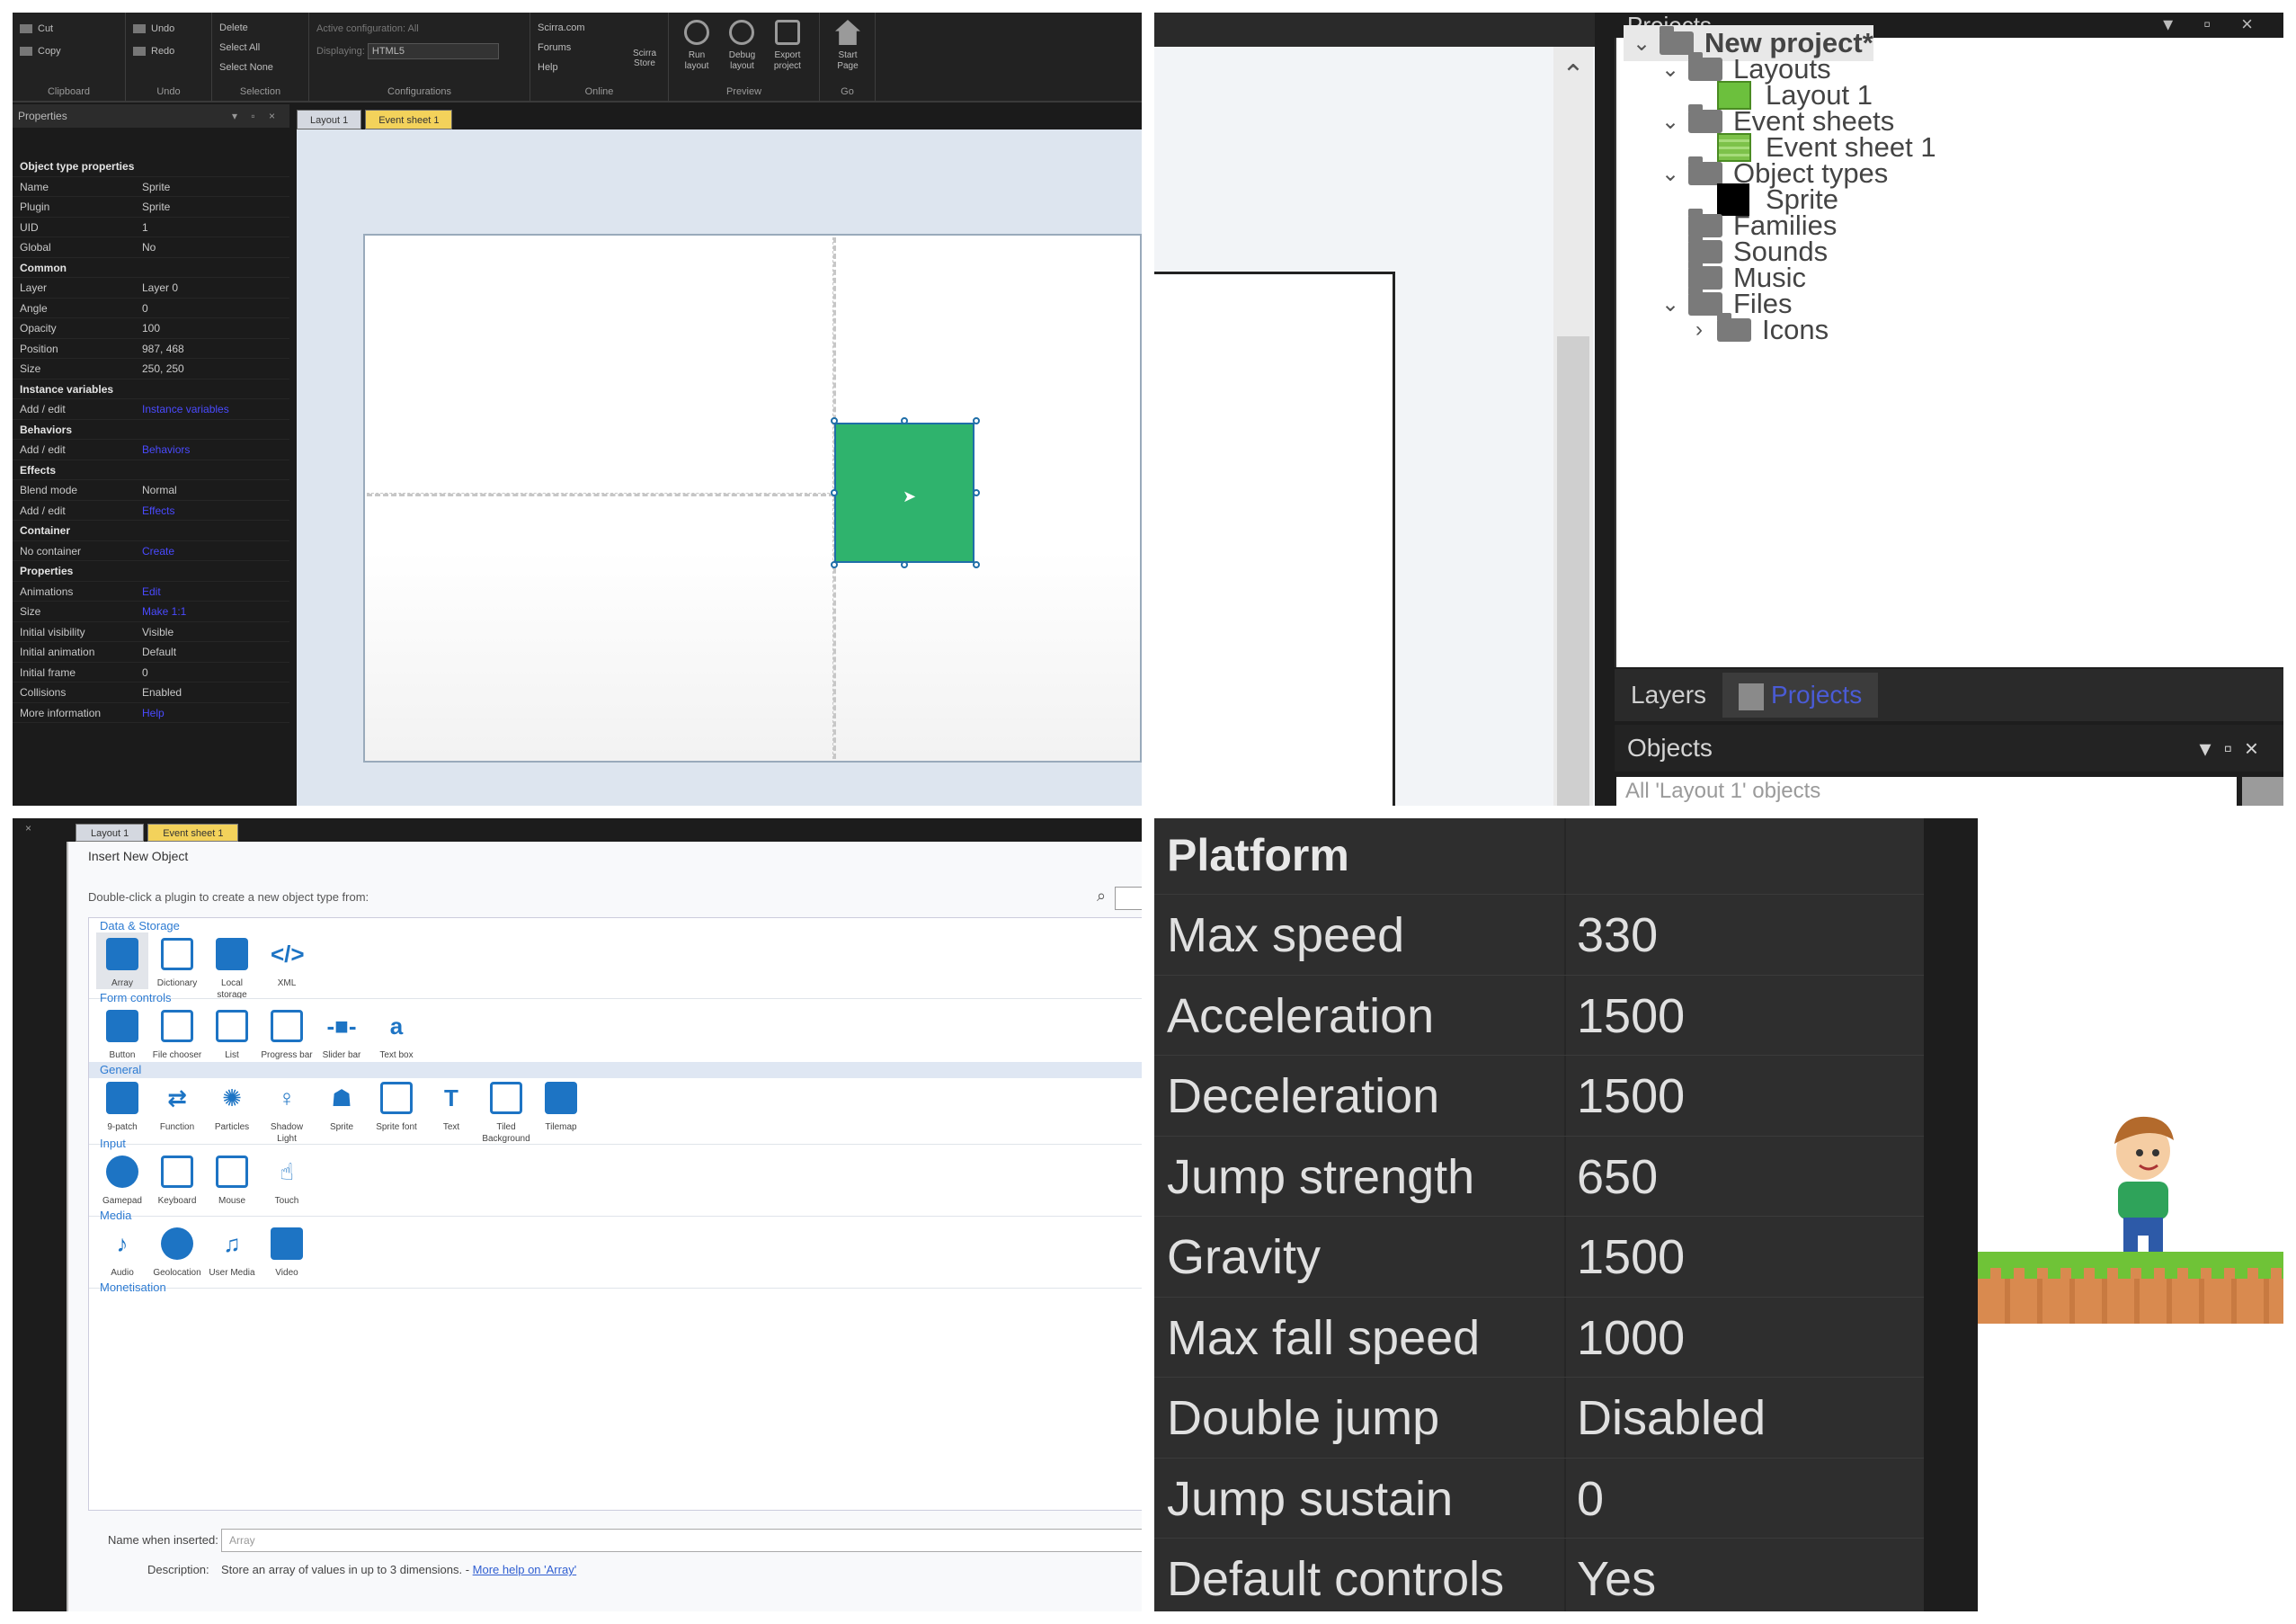  I want to click on panel-controls-icon: ▾ ▫ ×, so click(256, 116).